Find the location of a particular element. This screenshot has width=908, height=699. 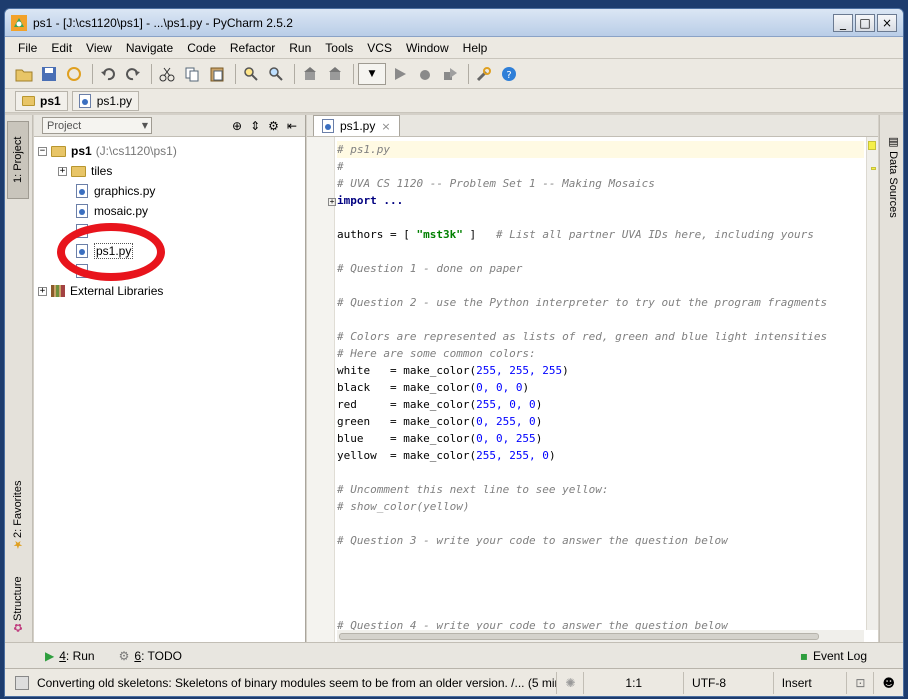

menu-tools: Tools is located at coordinates (339, 48).